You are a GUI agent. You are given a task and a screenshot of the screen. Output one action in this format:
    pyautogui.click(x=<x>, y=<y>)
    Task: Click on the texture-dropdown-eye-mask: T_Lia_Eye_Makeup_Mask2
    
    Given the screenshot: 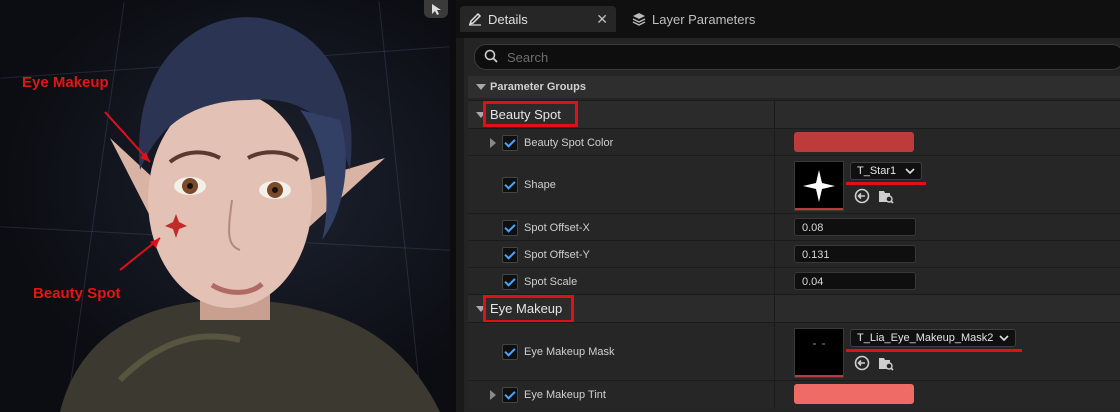 What is the action you would take?
    pyautogui.click(x=933, y=338)
    